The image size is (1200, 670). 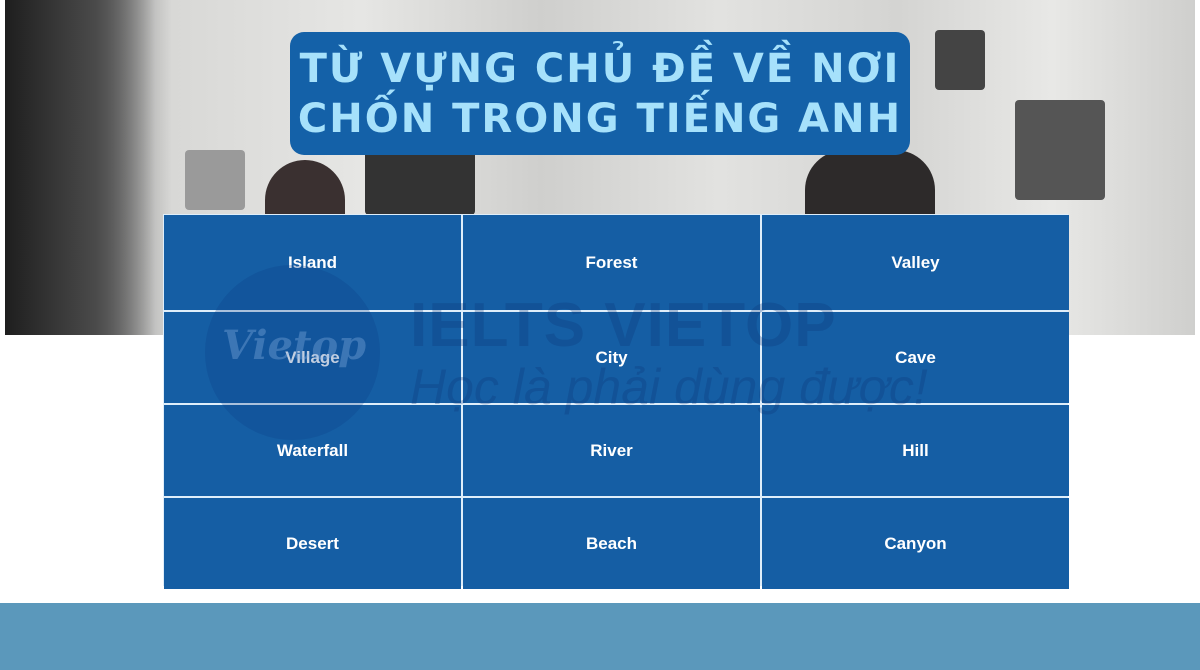 I want to click on laptop, so click(x=960, y=60).